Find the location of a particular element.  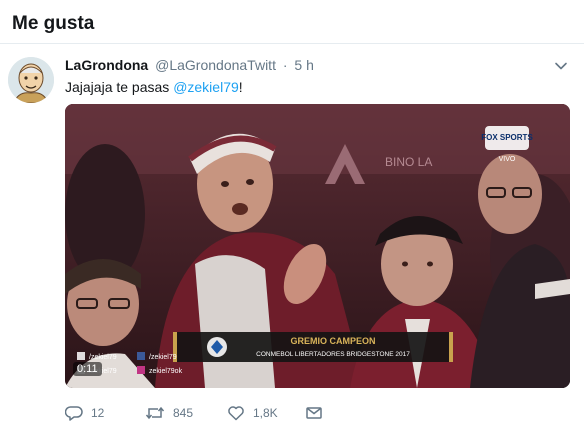

tweet-text-suffix: ! is located at coordinates (240, 87).